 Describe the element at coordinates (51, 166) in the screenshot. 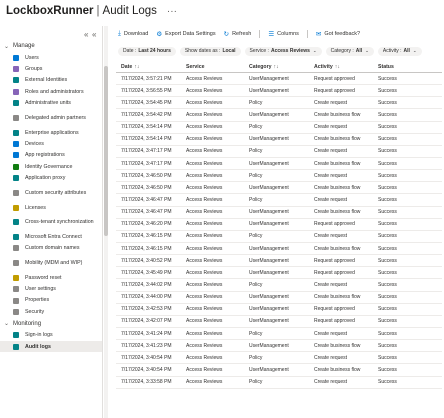

I see `sidebar-item: Identity Governance` at that location.